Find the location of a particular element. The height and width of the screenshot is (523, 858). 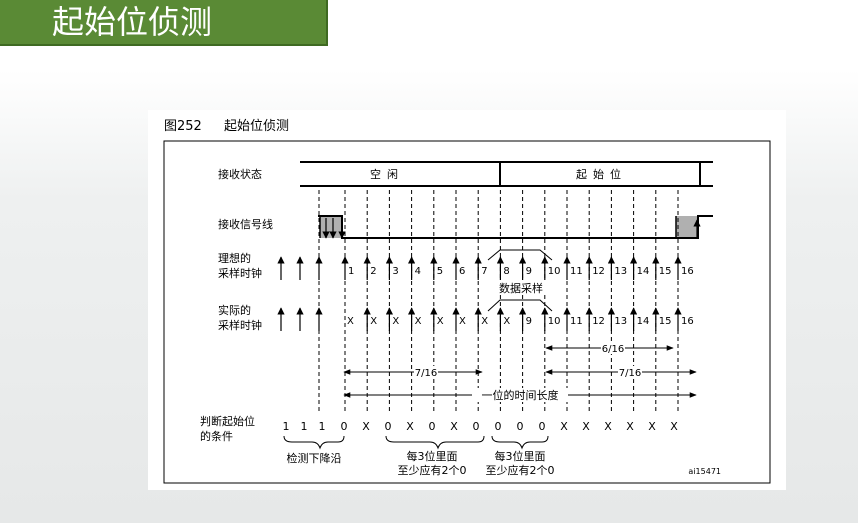

actual-clock-label: 11 is located at coordinates (576, 321).